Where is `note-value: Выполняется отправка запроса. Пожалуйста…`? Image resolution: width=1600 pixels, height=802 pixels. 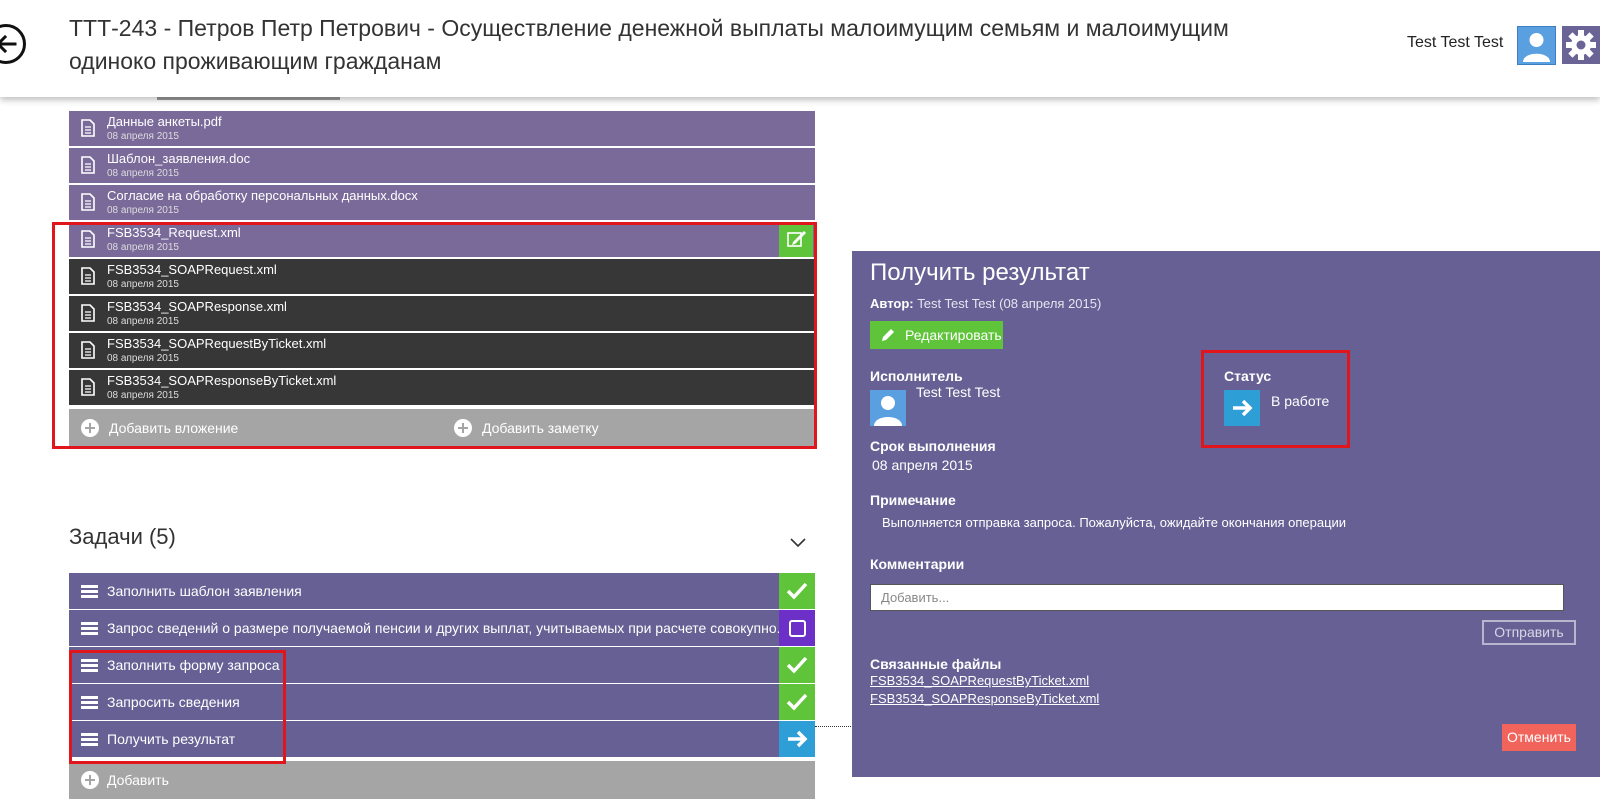
note-value: Выполняется отправка запроса. Пожалуйста… is located at coordinates (1114, 522).